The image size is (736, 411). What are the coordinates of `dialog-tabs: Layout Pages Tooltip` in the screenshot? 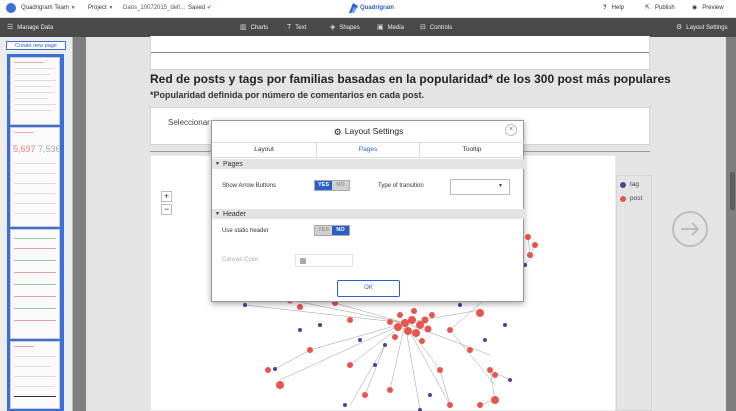 It's located at (368, 150).